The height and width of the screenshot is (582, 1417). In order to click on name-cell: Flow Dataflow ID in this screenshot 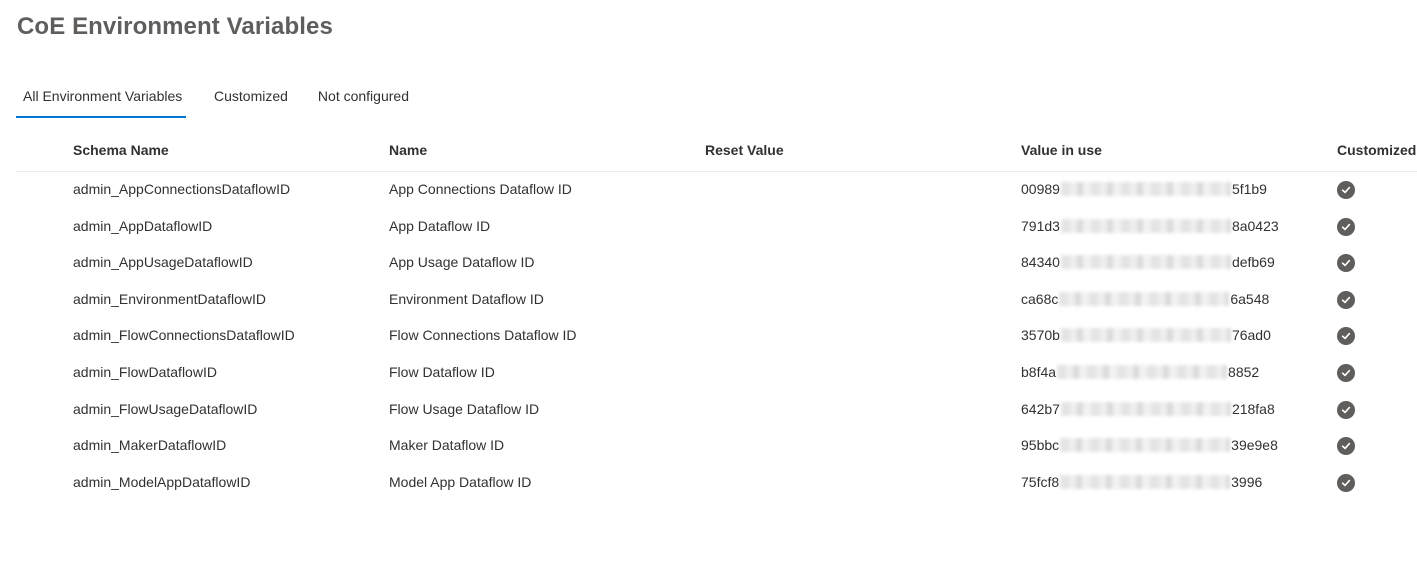, I will do `click(442, 371)`.